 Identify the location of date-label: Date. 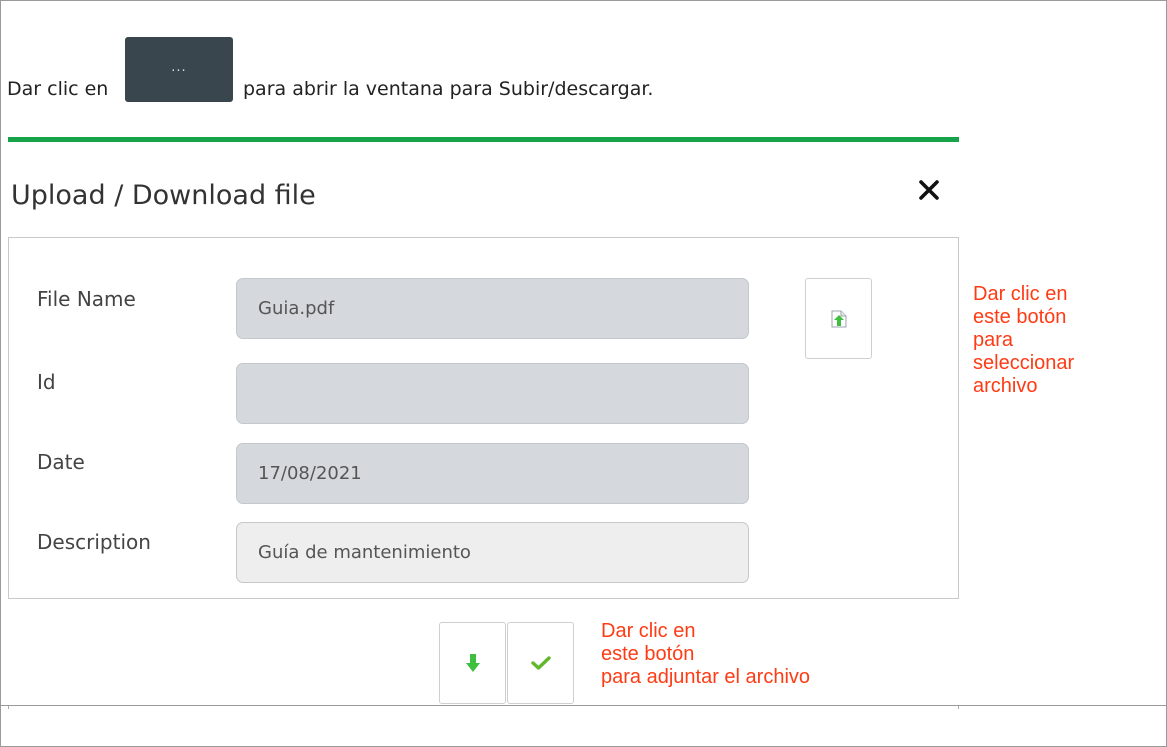
(61, 462).